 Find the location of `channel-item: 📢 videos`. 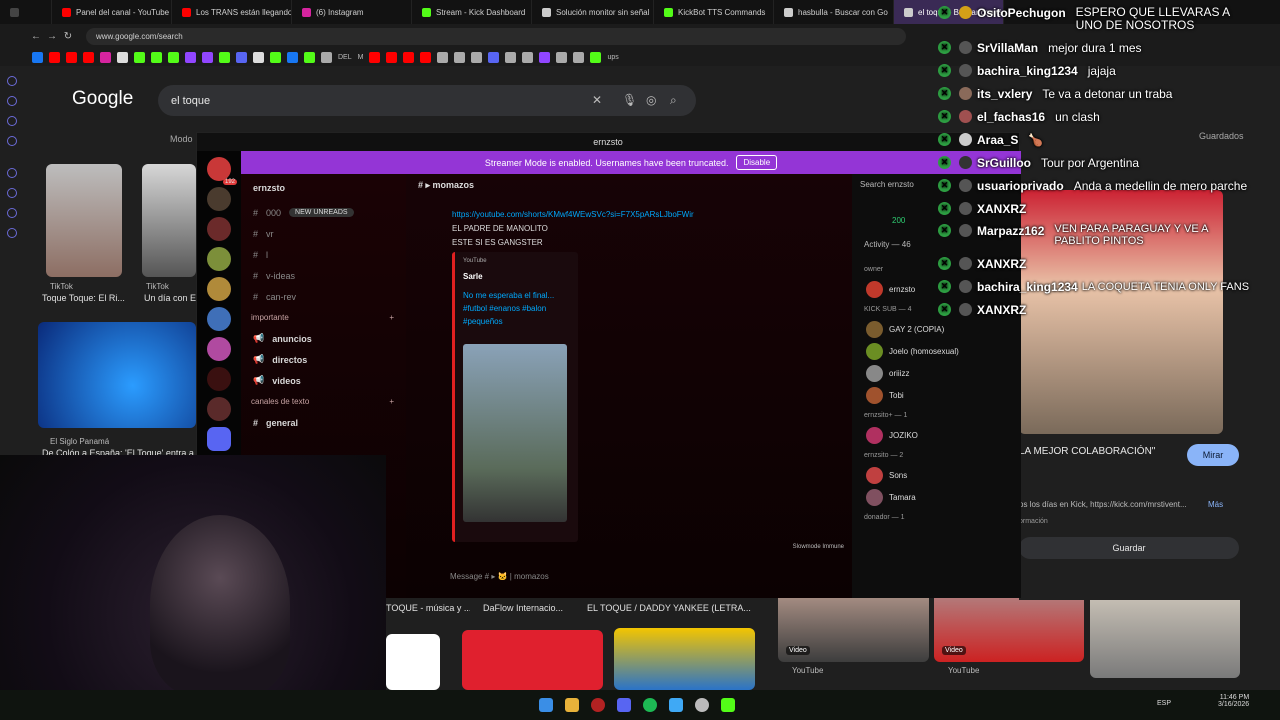

channel-item: 📢 videos is located at coordinates (323, 380).